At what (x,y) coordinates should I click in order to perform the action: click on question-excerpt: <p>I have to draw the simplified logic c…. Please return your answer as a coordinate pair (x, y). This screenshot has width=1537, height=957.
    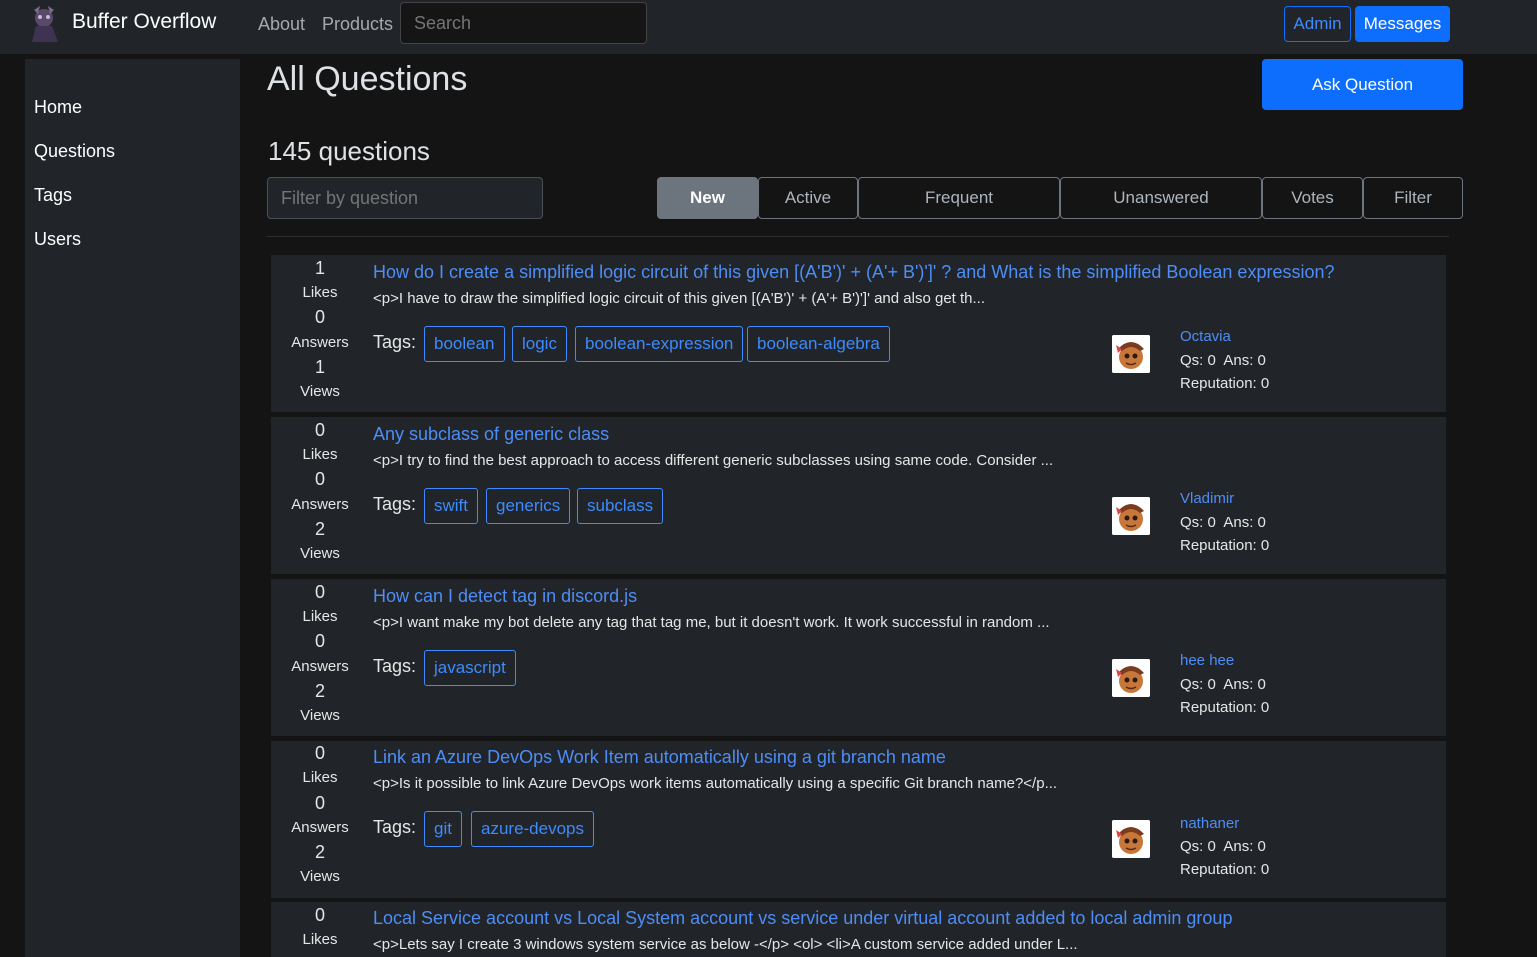
    Looking at the image, I should click on (679, 298).